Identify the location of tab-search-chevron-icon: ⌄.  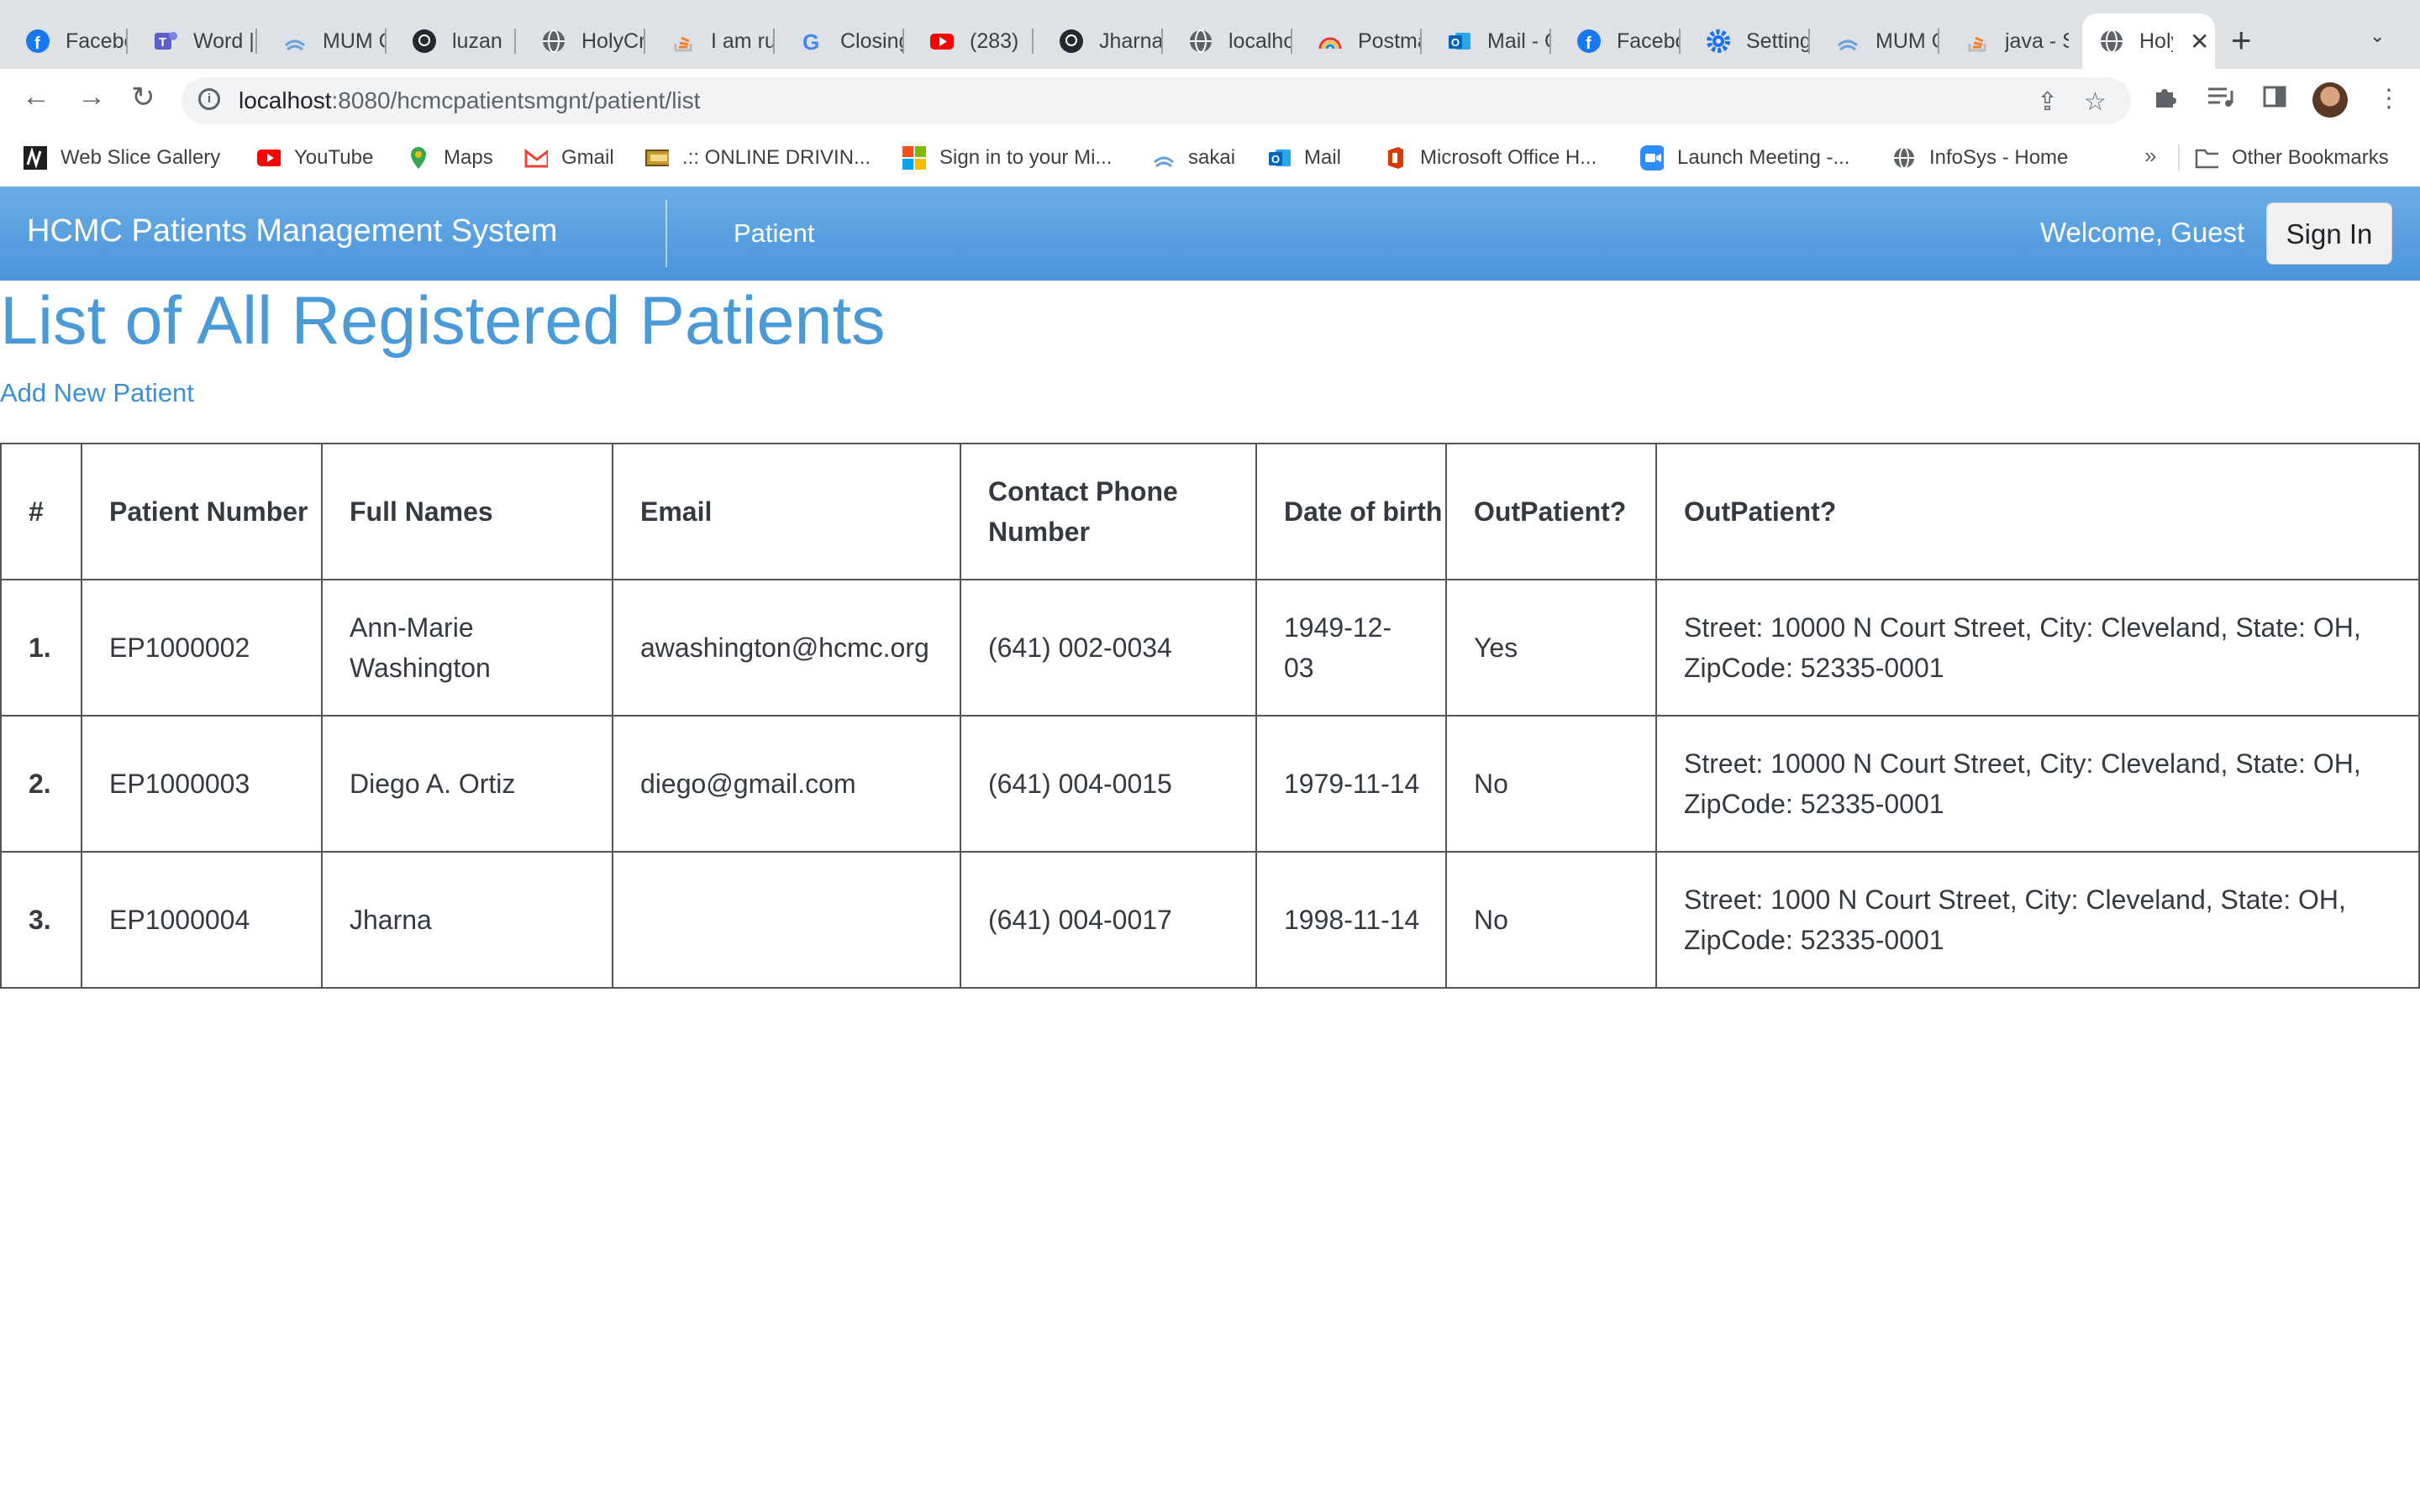
(2377, 36).